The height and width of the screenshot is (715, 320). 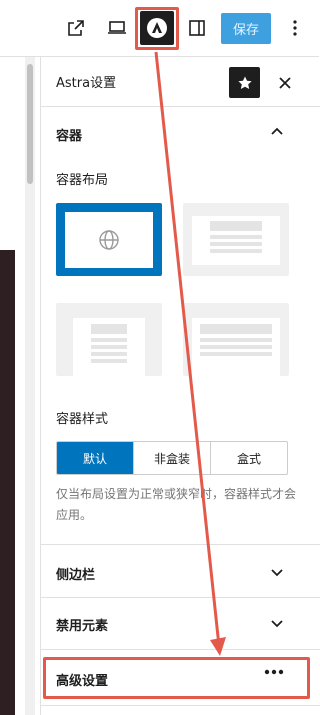 I want to click on external-link-icon, so click(x=76, y=28).